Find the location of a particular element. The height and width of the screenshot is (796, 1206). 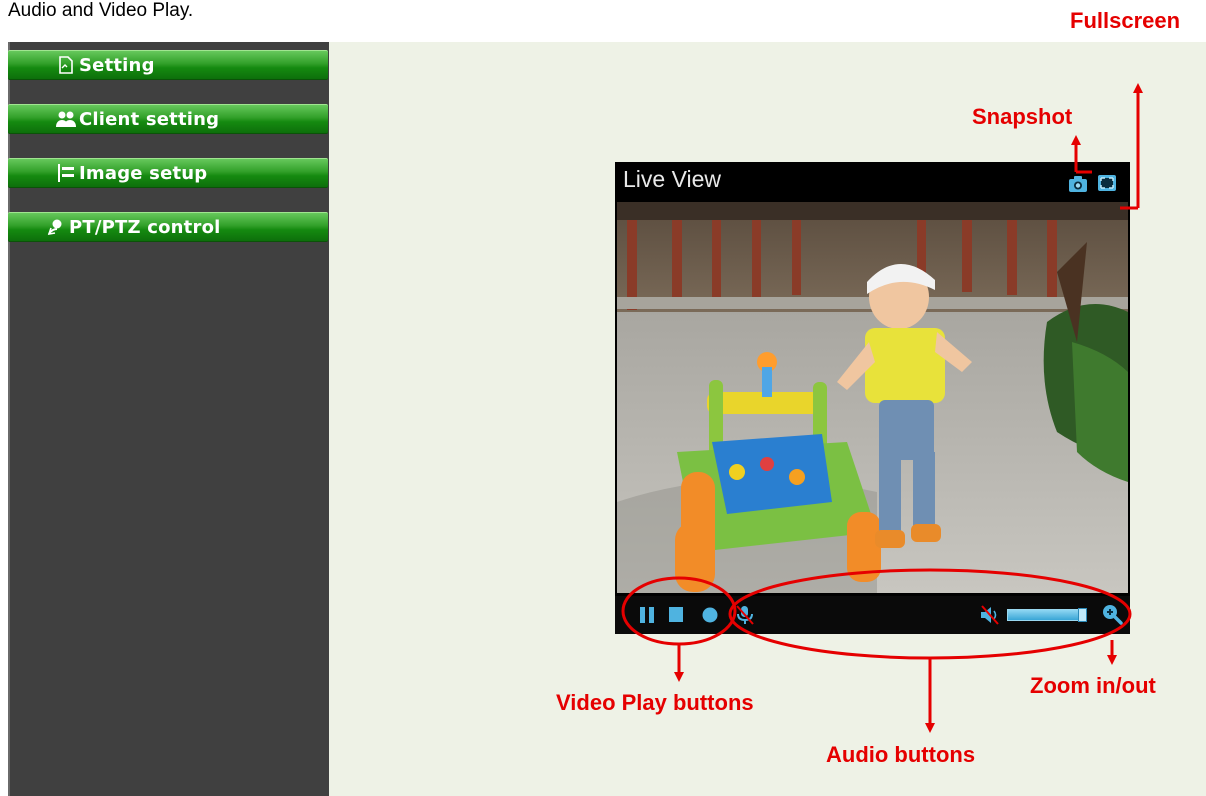

sidebar-item-client-setting: Client setting is located at coordinates (168, 119).